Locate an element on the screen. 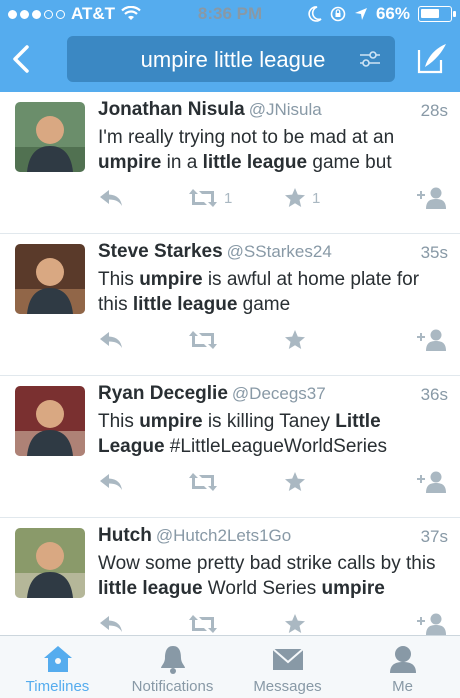  author-handle: @Decegs37 is located at coordinates (278, 393).